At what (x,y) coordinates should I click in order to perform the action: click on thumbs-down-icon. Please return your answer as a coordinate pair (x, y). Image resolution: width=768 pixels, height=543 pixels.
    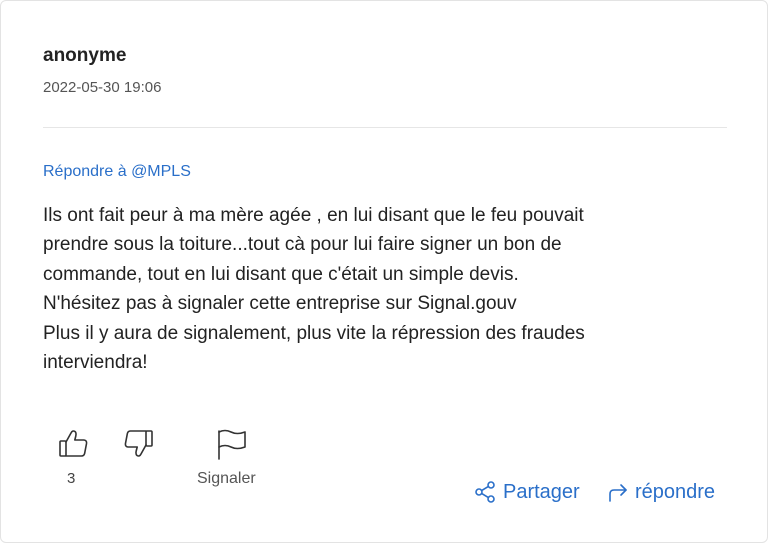
    Looking at the image, I should click on (138, 444).